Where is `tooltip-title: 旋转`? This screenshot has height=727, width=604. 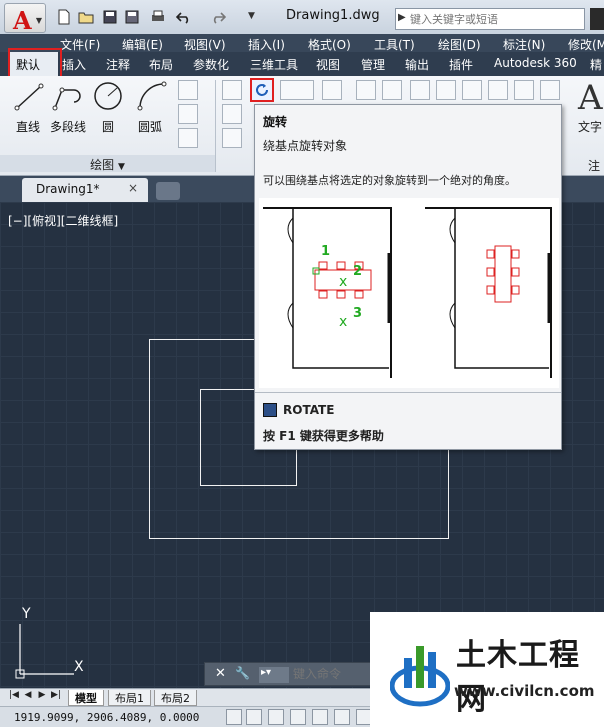
tooltip-title: 旋转 is located at coordinates (275, 122).